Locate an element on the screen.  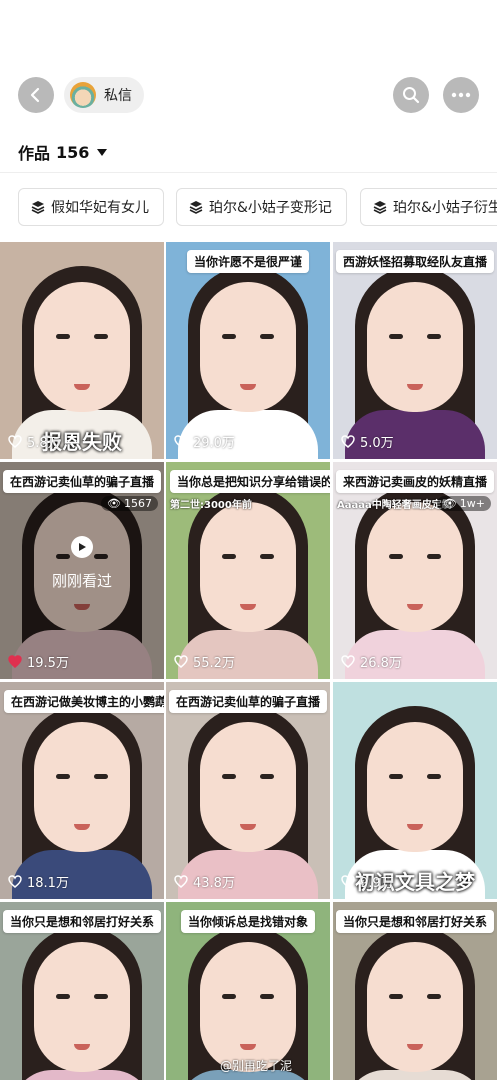
video-thumbnail: 来西游记卖画皮的妖精直播 Aaaaa中陶轻奢画皮定制 👁 1w+ 26.8万 is located at coordinates (415, 570).